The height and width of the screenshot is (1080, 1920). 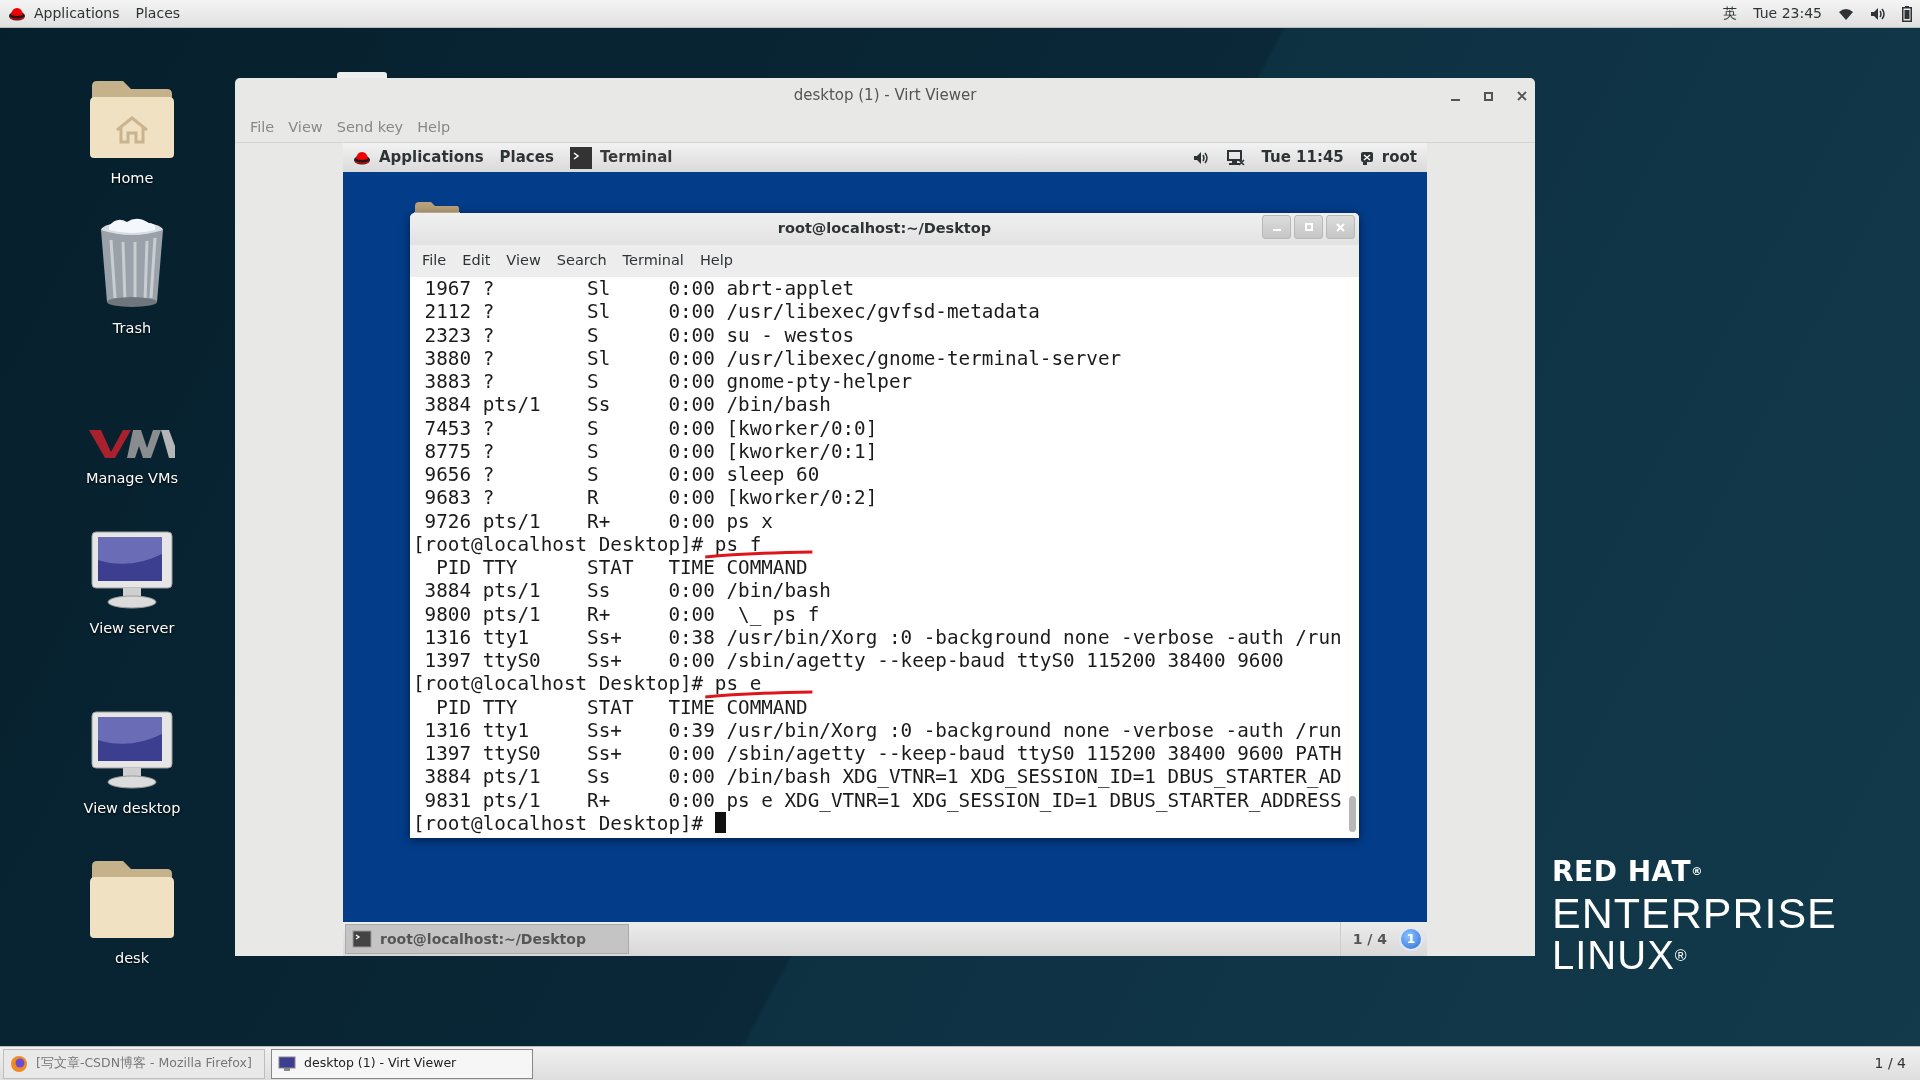 I want to click on taskbar-button: [写文章-CSDN博客 - Mozilla Firefox], so click(x=134, y=1063).